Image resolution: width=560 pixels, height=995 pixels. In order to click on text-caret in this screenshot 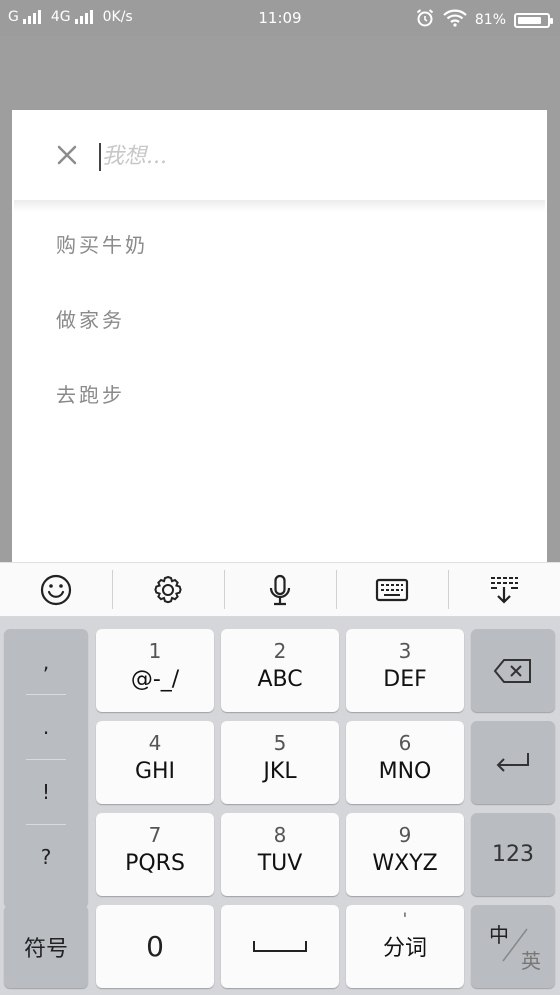, I will do `click(100, 157)`.